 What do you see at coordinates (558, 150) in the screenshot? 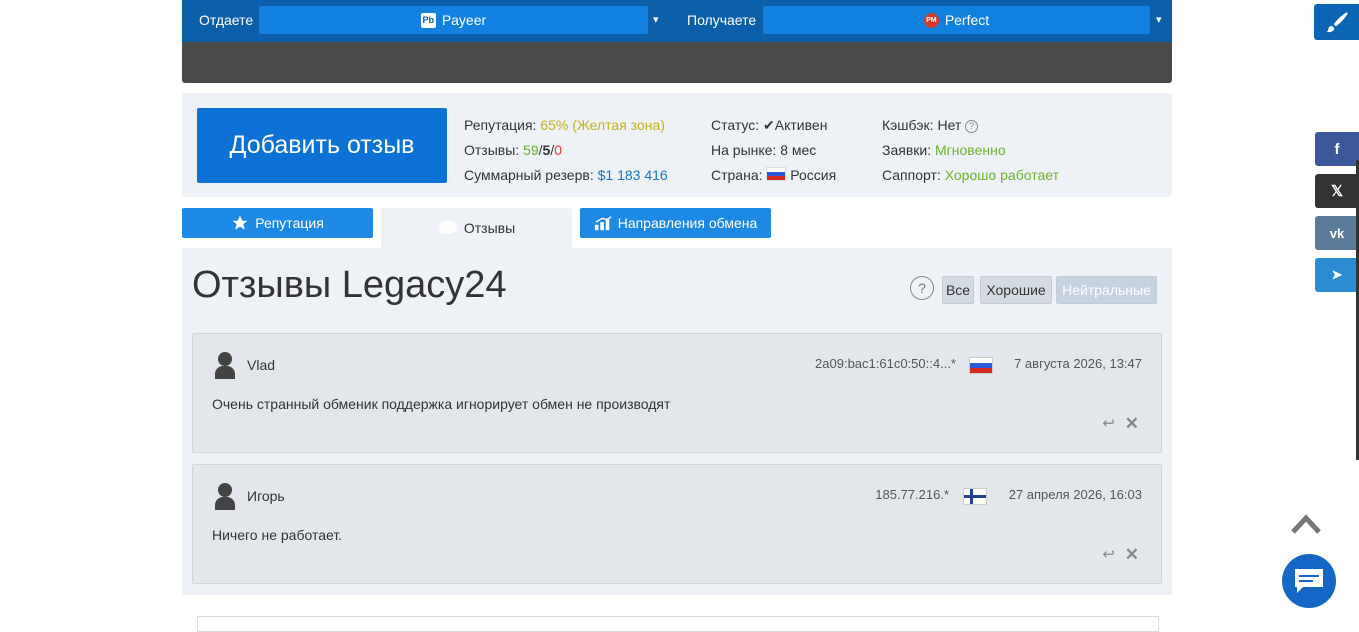
I see `reviews-bad-count: 0` at bounding box center [558, 150].